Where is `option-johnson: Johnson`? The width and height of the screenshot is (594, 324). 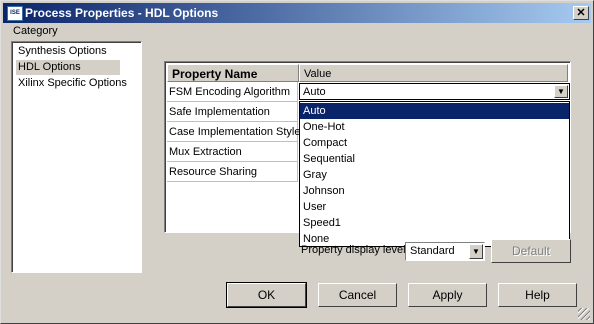
option-johnson: Johnson is located at coordinates (434, 191).